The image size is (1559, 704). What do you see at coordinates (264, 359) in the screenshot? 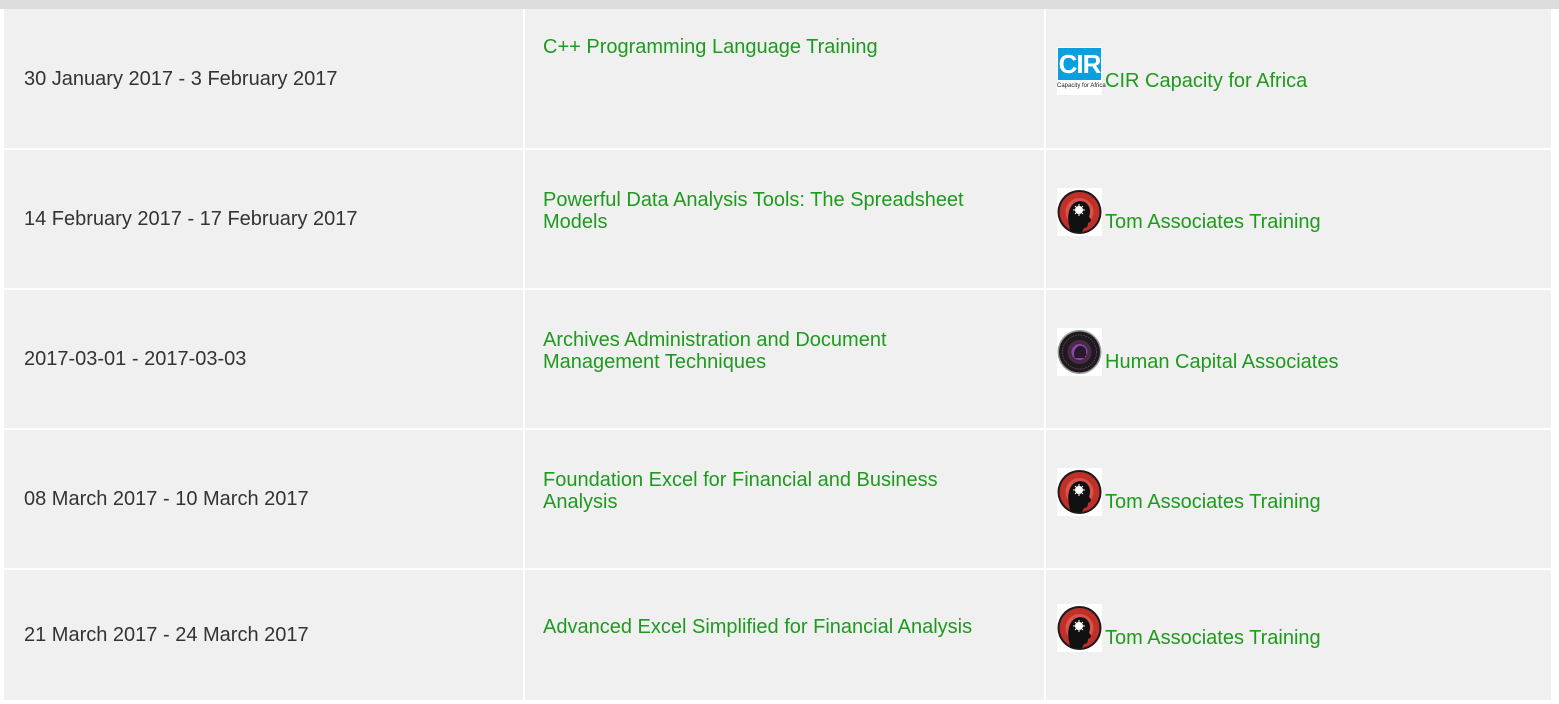
I see `date-cell: 2017-03-01 - 2017-03-03` at bounding box center [264, 359].